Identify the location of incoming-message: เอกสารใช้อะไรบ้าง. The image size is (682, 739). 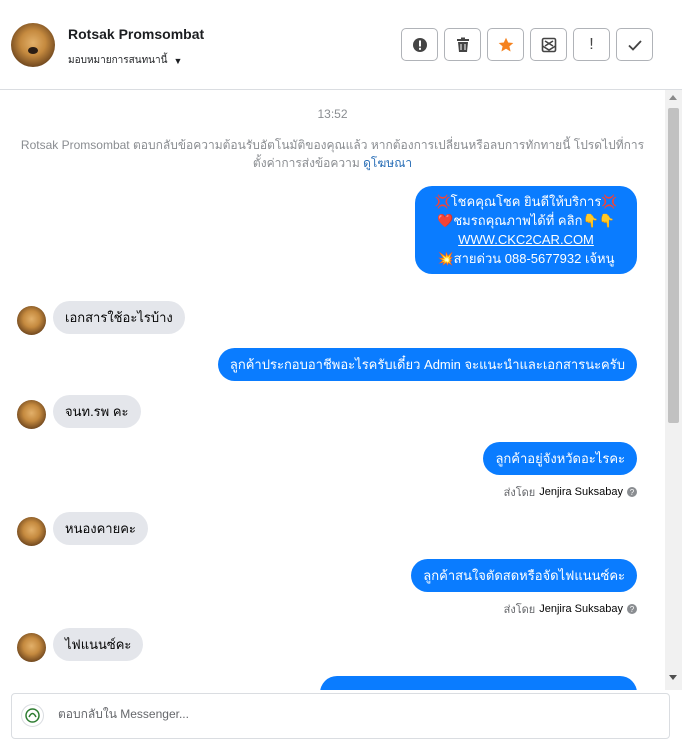
(119, 317).